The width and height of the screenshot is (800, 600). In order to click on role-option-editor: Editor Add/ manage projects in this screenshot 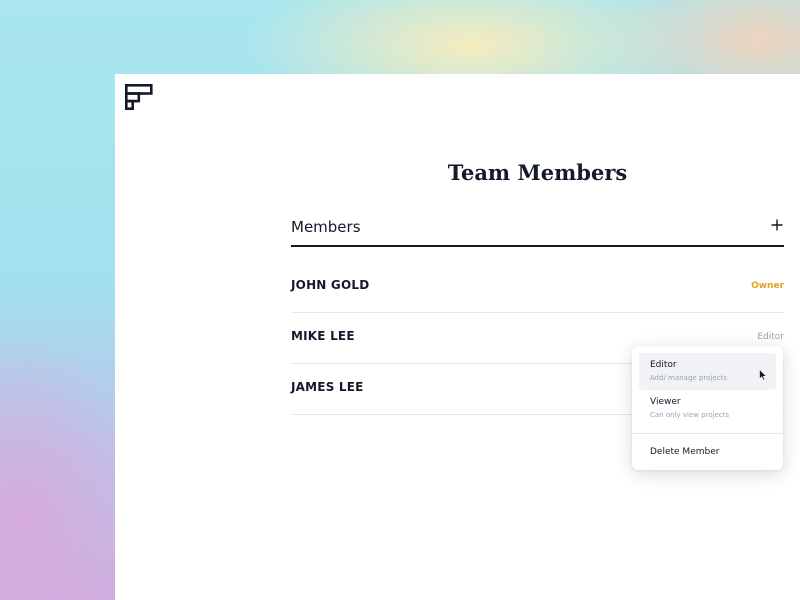, I will do `click(707, 371)`.